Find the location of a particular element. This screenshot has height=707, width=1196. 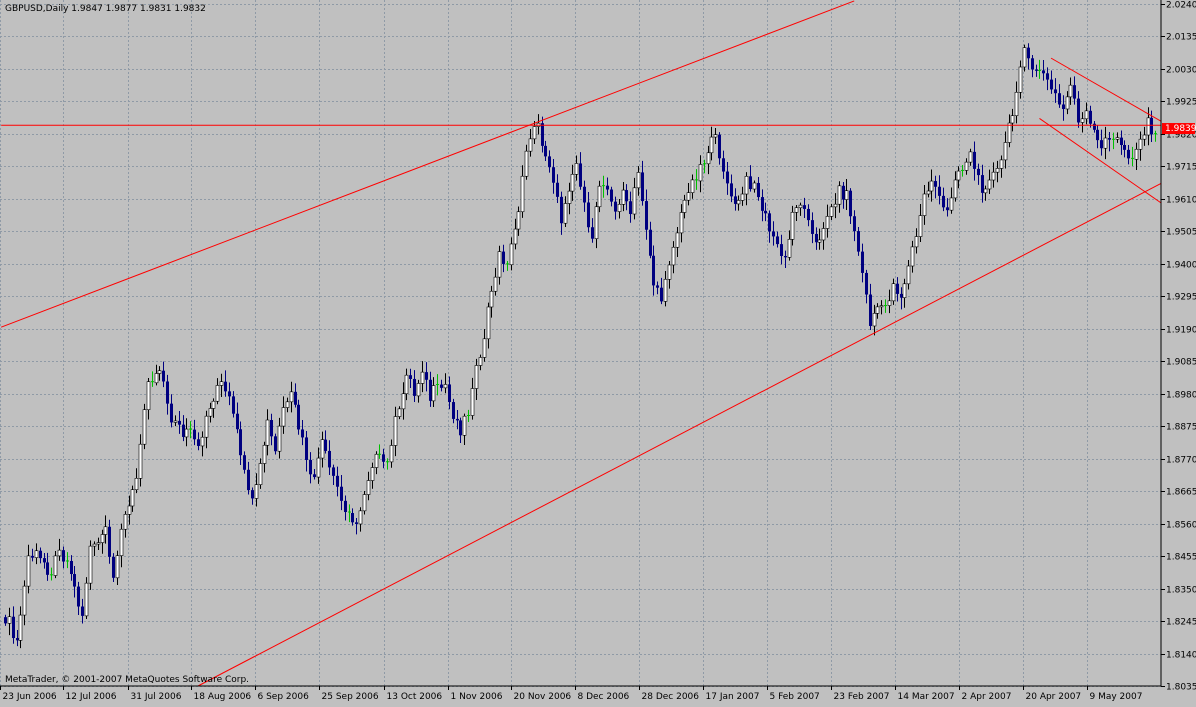

x-tick-label: 6 Sep 2006 is located at coordinates (284, 697).